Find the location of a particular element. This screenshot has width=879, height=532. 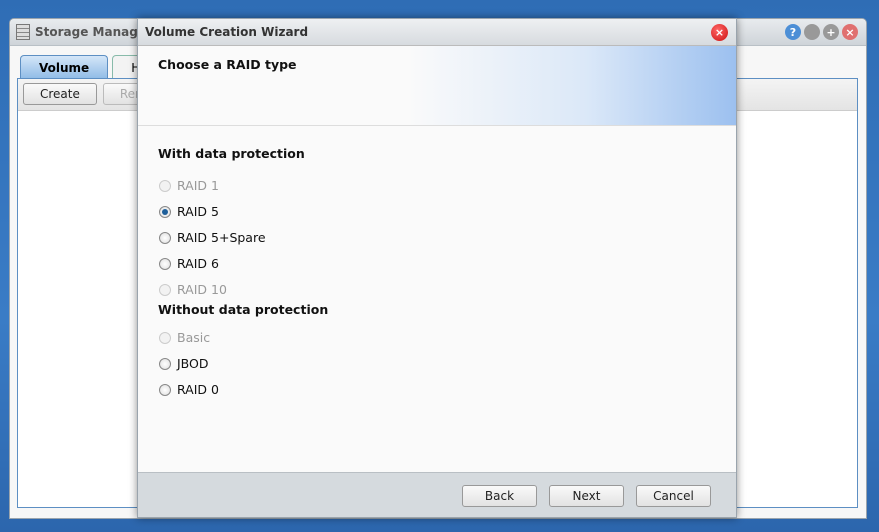

radio-raid-0: RAID 0 is located at coordinates (189, 389).